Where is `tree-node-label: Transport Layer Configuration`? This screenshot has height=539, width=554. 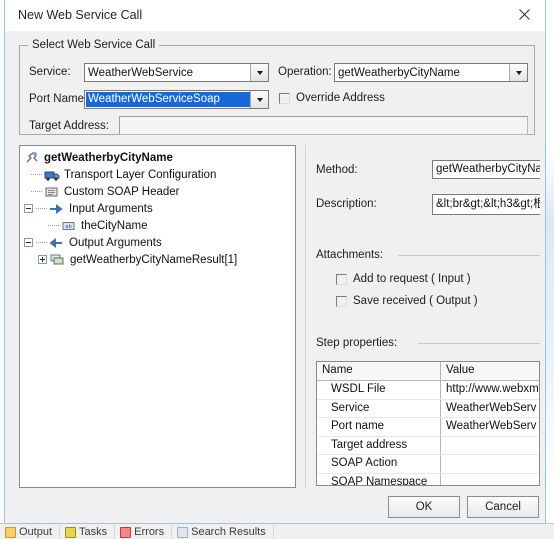 tree-node-label: Transport Layer Configuration is located at coordinates (140, 174).